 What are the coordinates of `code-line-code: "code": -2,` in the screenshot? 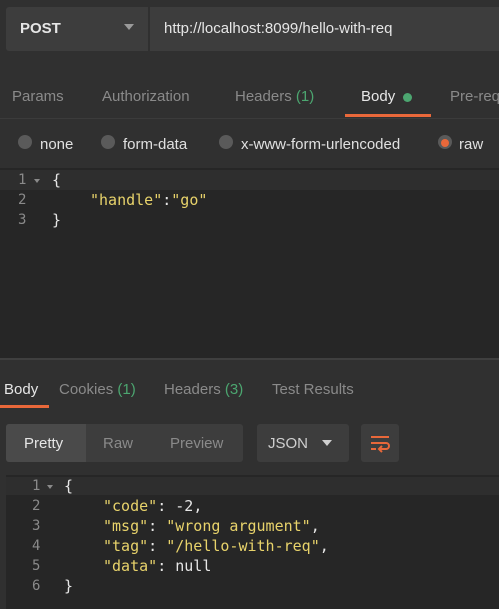 It's located at (153, 506).